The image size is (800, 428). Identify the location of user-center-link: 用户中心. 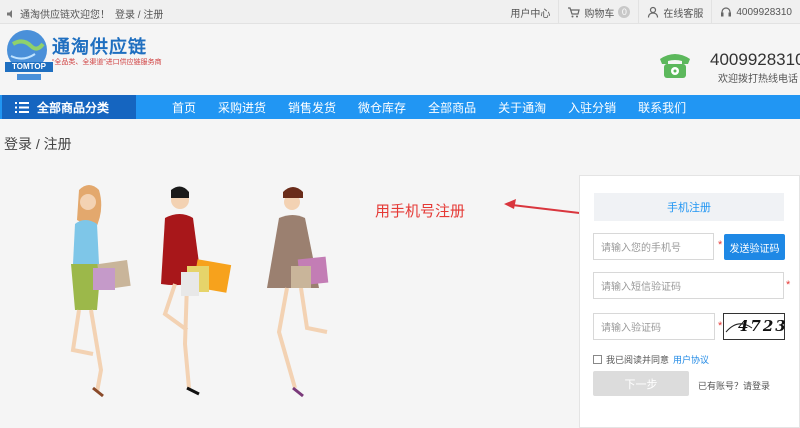
(530, 12).